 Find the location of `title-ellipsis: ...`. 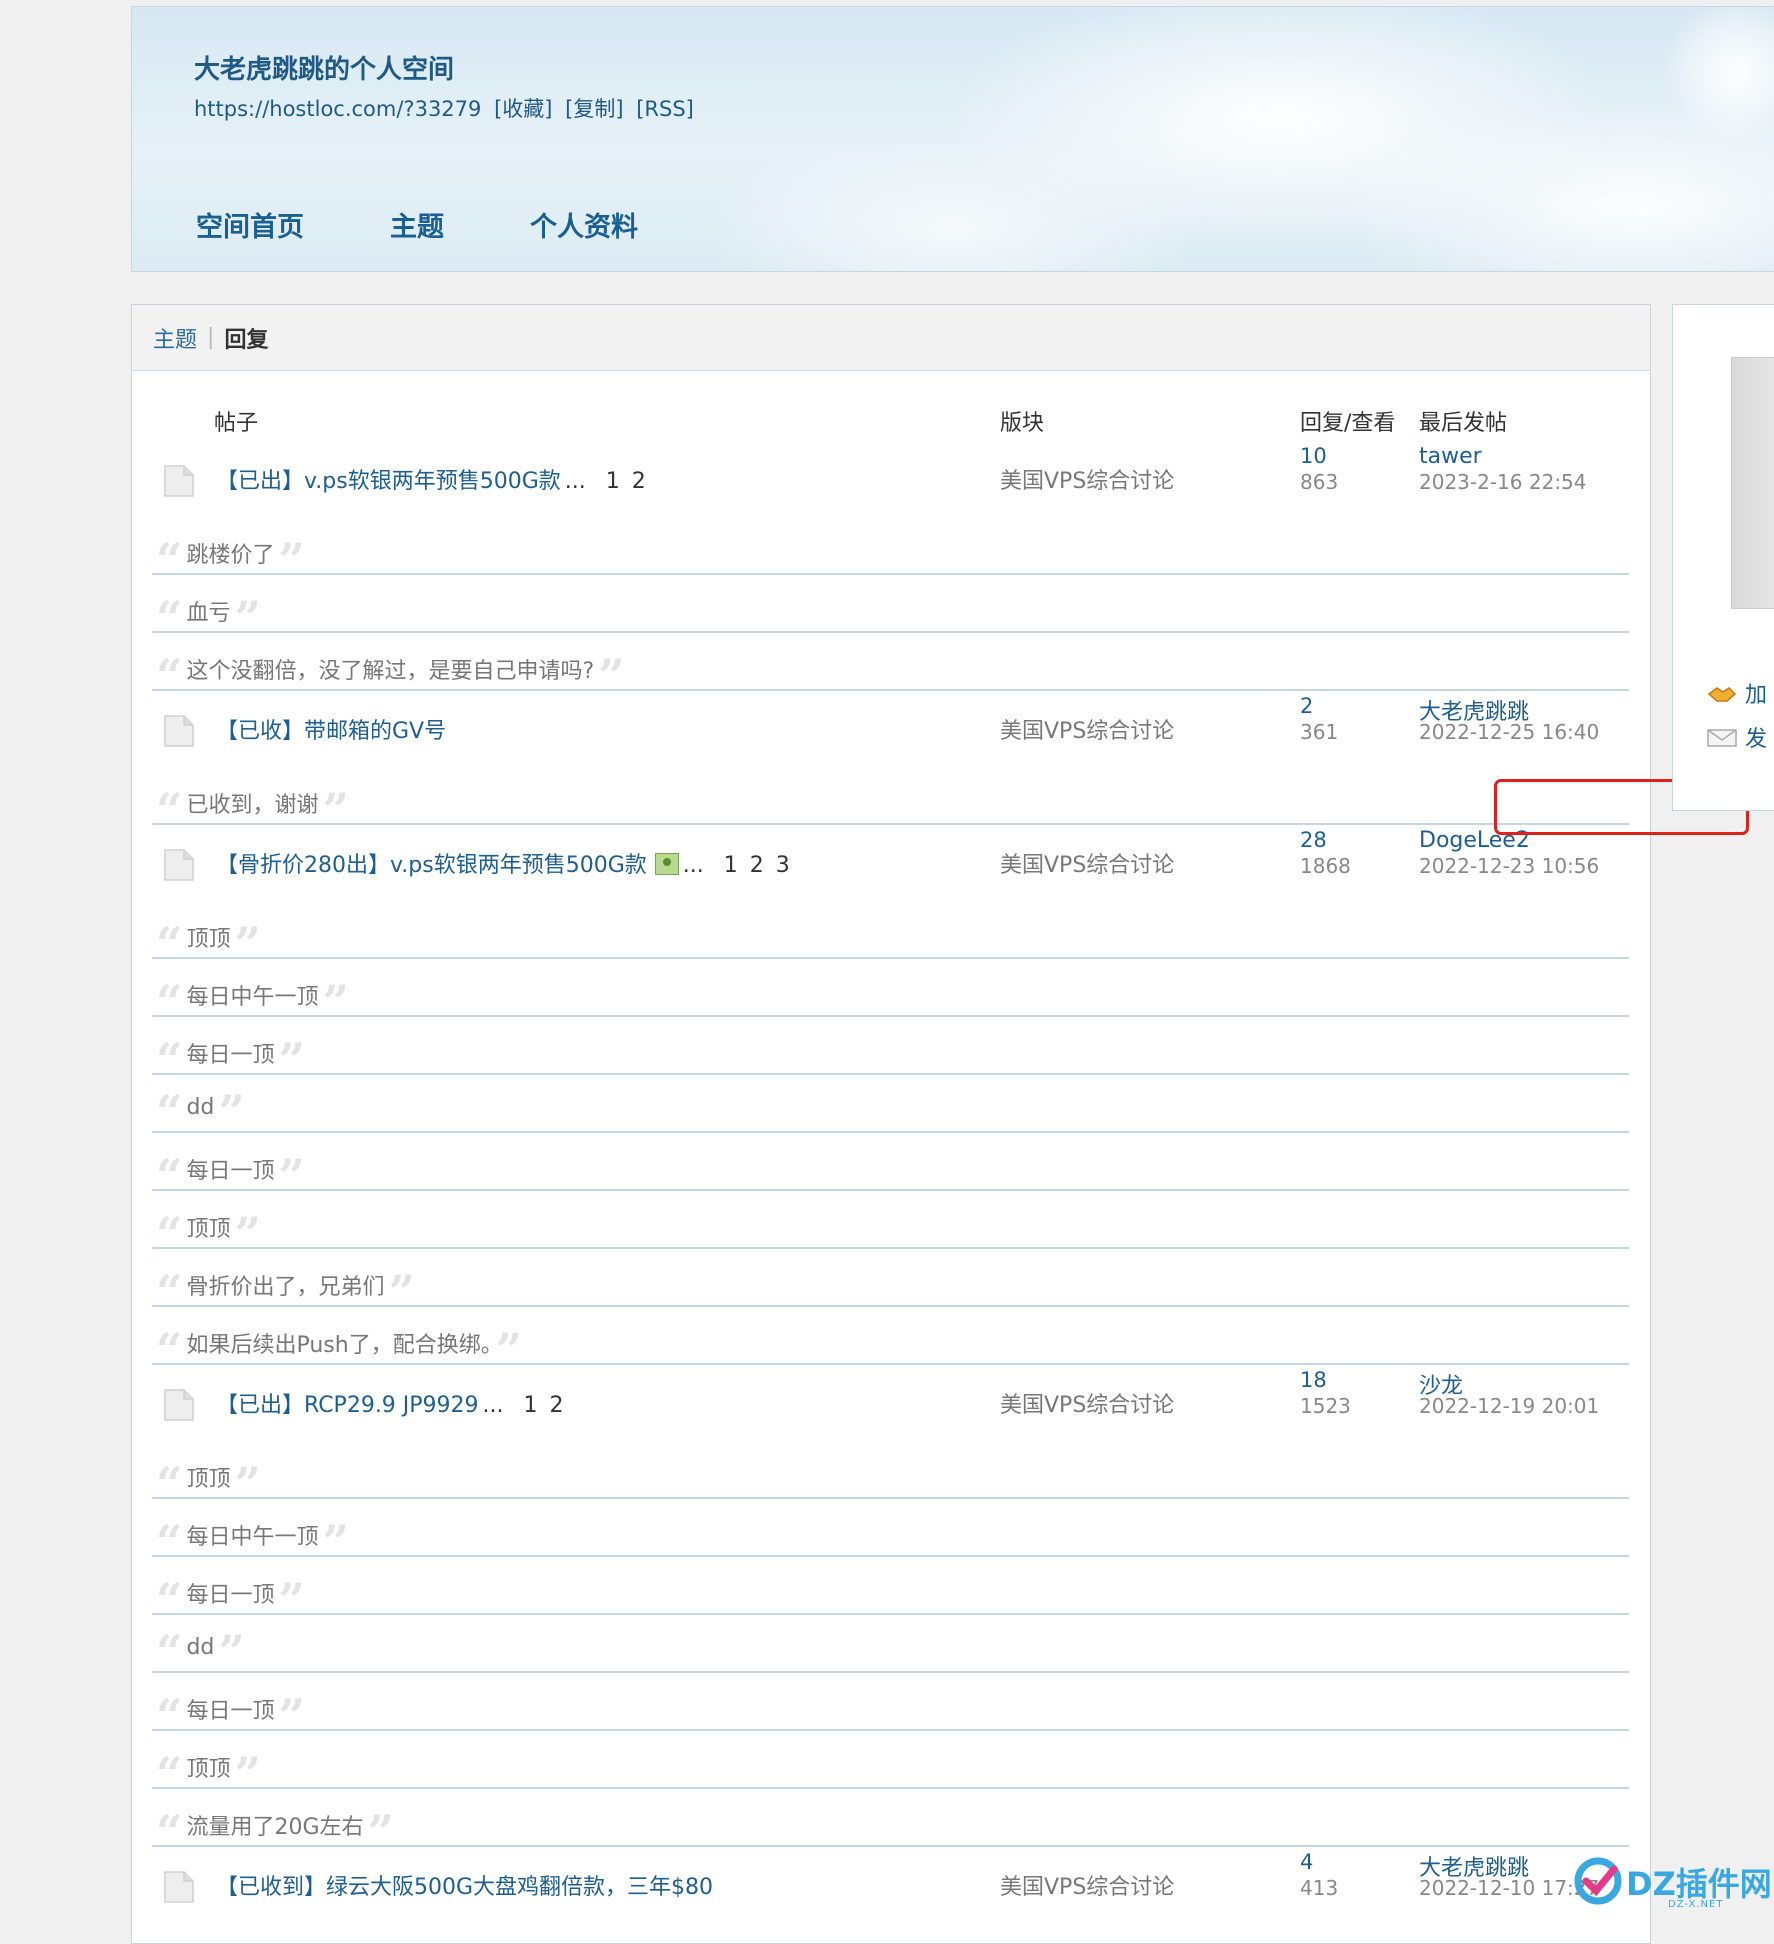

title-ellipsis: ... is located at coordinates (493, 1405).